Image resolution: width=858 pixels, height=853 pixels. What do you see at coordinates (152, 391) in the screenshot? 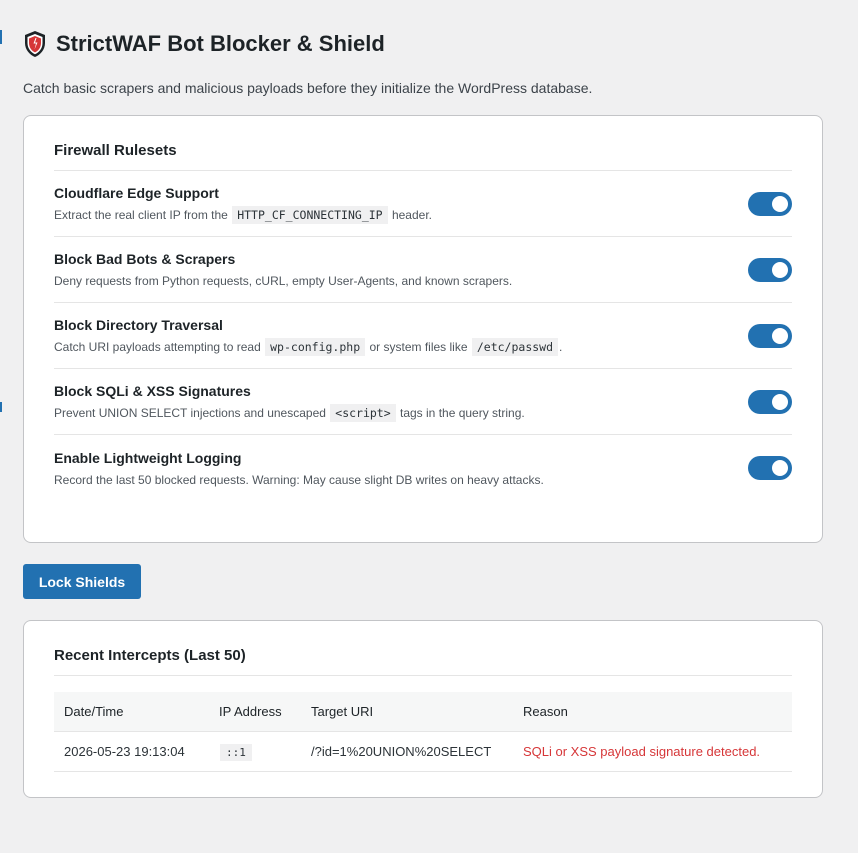
I see `rule-name: Block SQLi & XSS Signatures` at bounding box center [152, 391].